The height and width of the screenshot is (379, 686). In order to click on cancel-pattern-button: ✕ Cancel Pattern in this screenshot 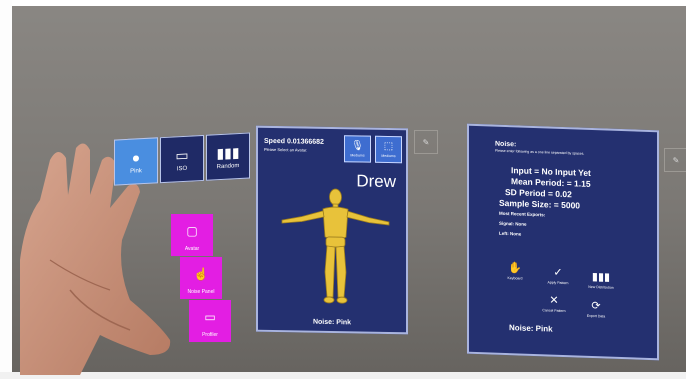, I will do `click(554, 304)`.